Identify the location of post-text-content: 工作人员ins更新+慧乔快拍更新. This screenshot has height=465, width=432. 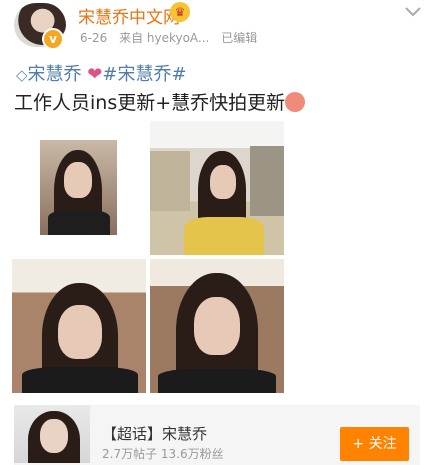
(150, 103).